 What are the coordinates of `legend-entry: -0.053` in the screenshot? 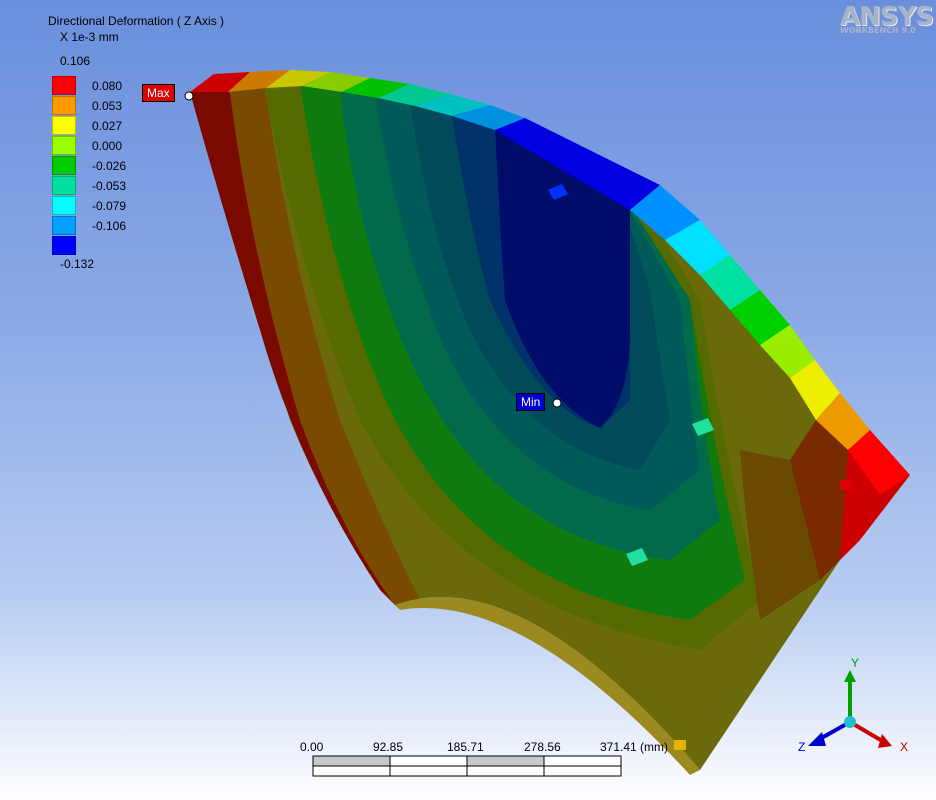 It's located at (112, 186).